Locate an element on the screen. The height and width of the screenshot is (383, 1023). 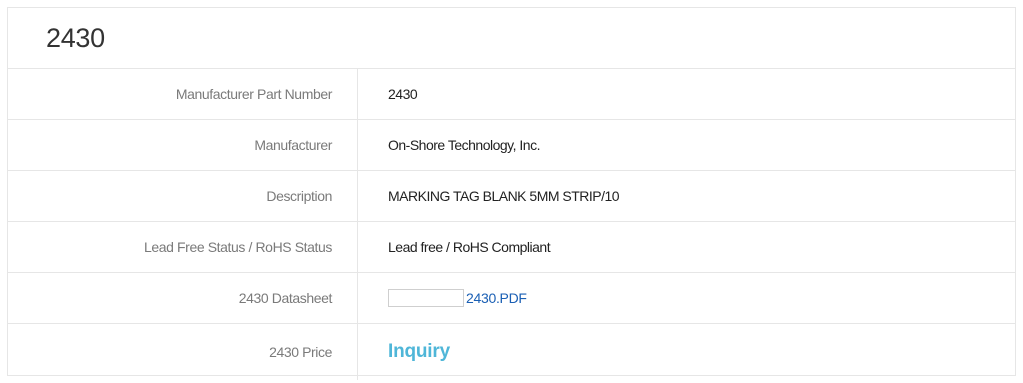
spec-row-manufacturer: Manufacturer On-Shore Technology, Inc. is located at coordinates (511, 145).